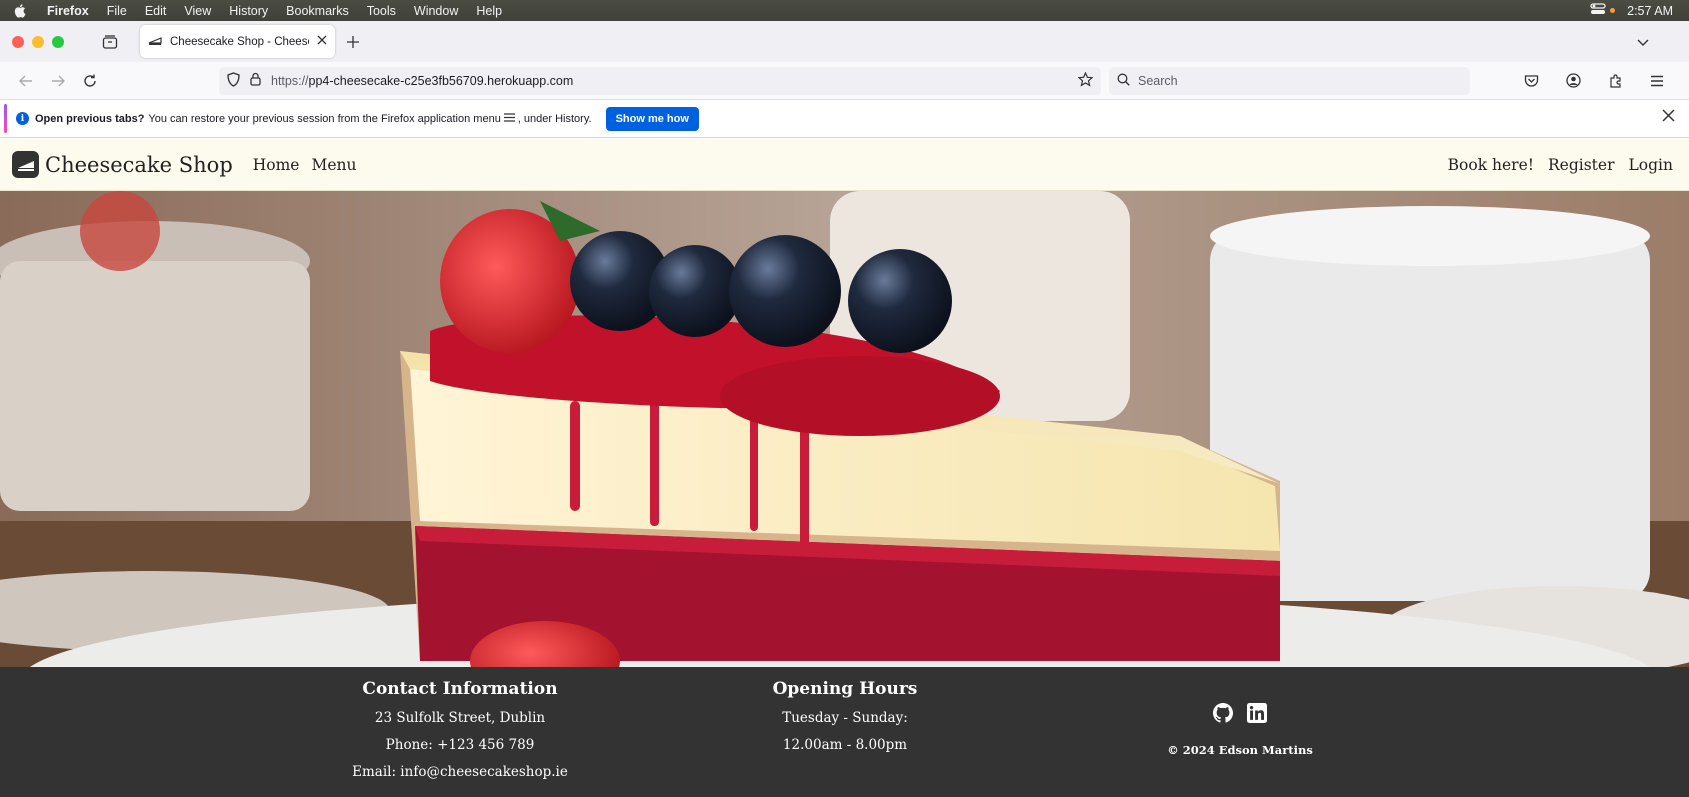 The width and height of the screenshot is (1689, 797). Describe the element at coordinates (1491, 165) in the screenshot. I see `nav-book-link: Book here!` at that location.